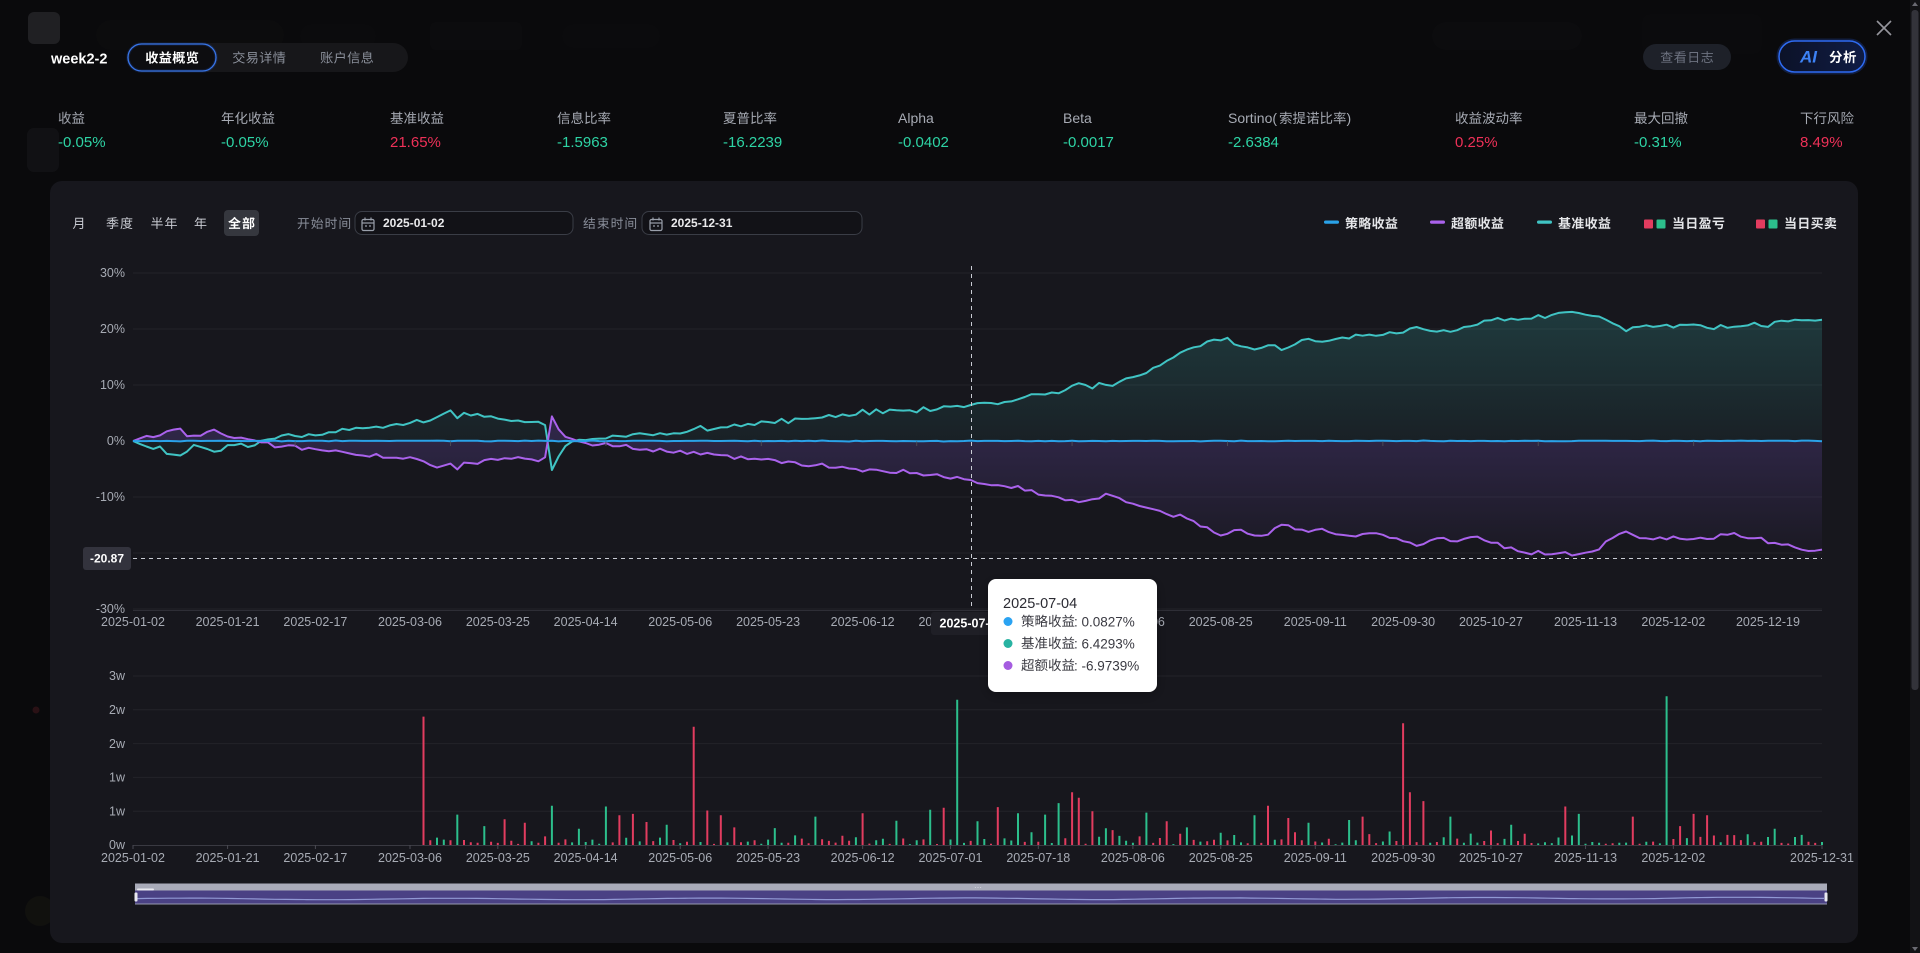  I want to click on svg-text: -10%, so click(110, 497).